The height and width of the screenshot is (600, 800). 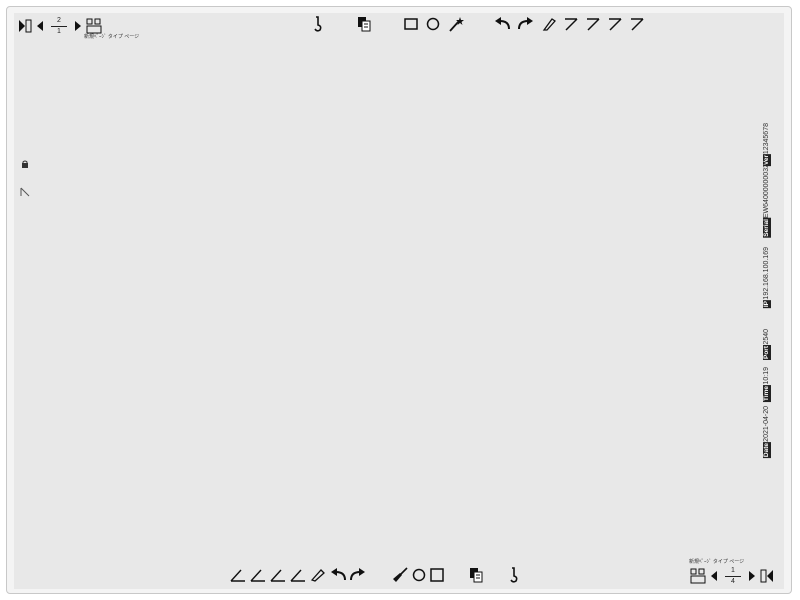 What do you see at coordinates (549, 24) in the screenshot?
I see `eraser-icon` at bounding box center [549, 24].